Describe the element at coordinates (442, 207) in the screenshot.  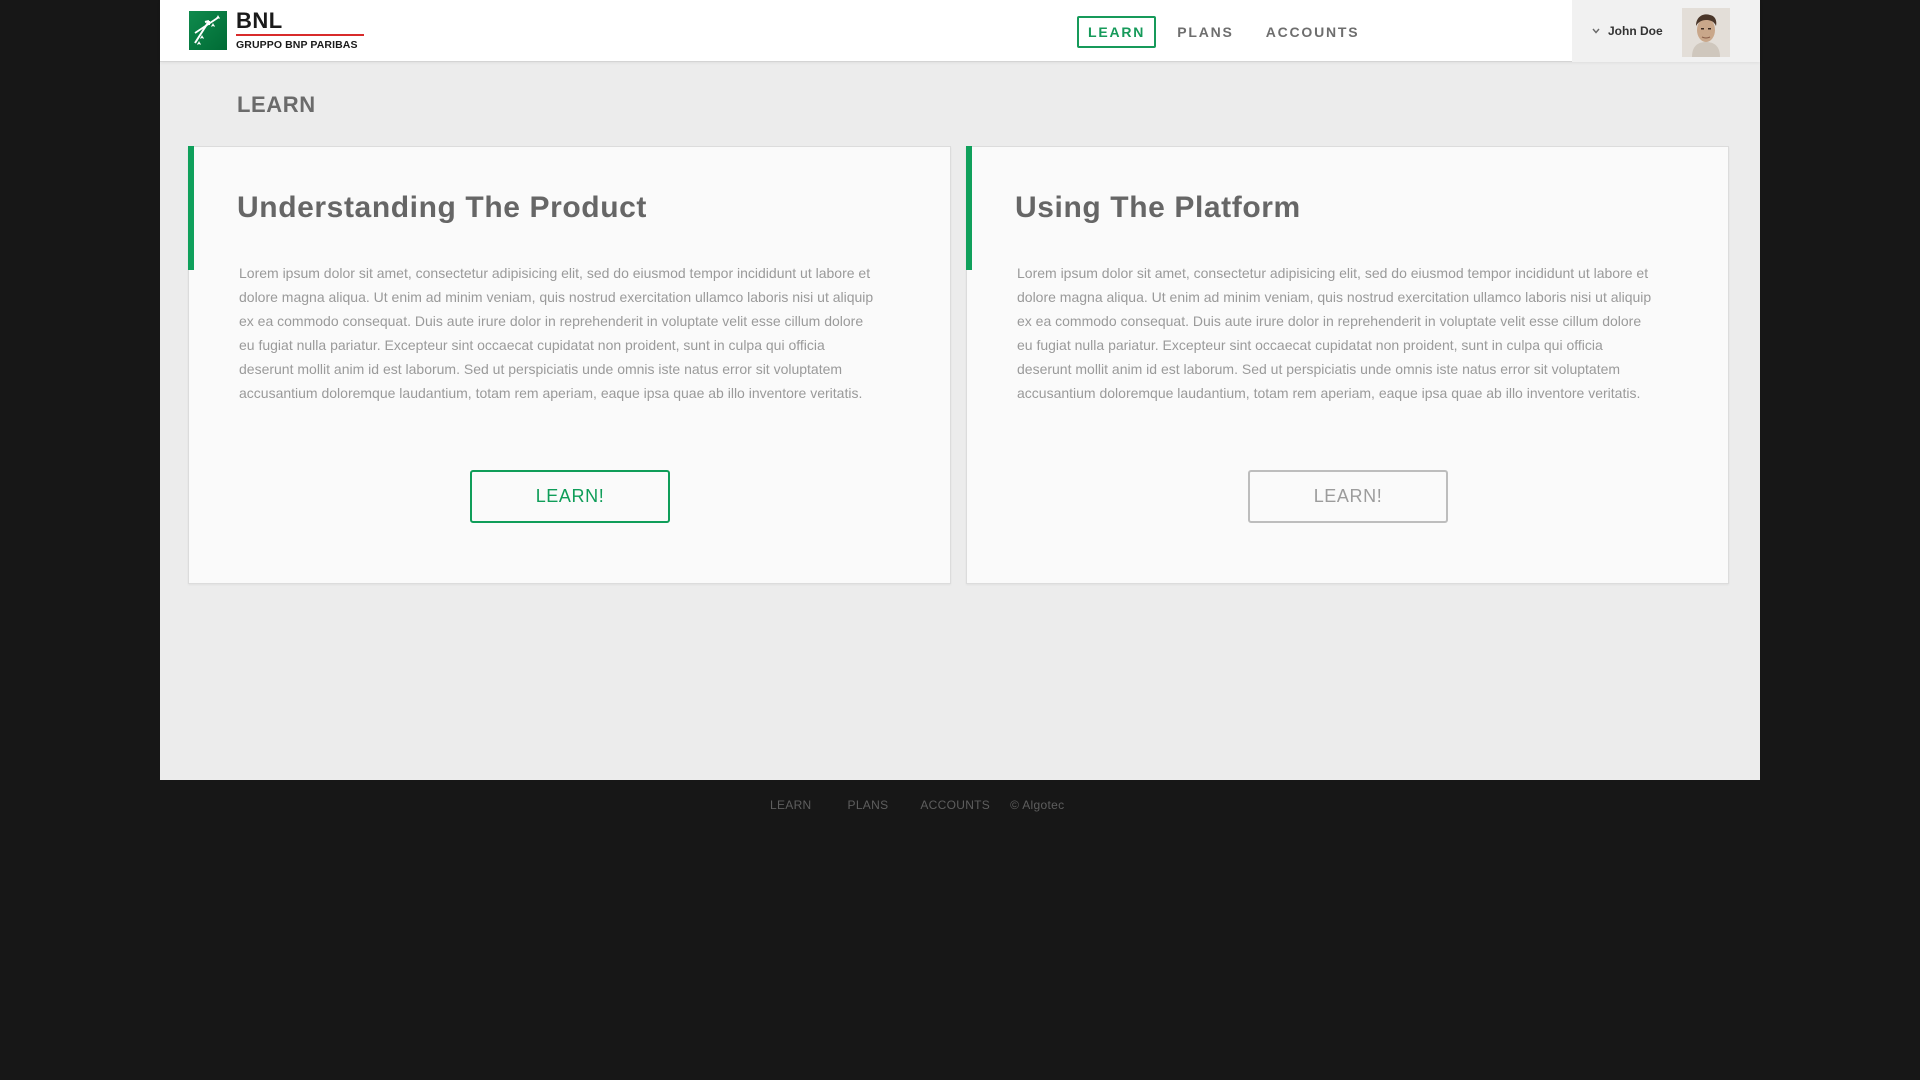
I see `card-title: Understanding The Product` at that location.